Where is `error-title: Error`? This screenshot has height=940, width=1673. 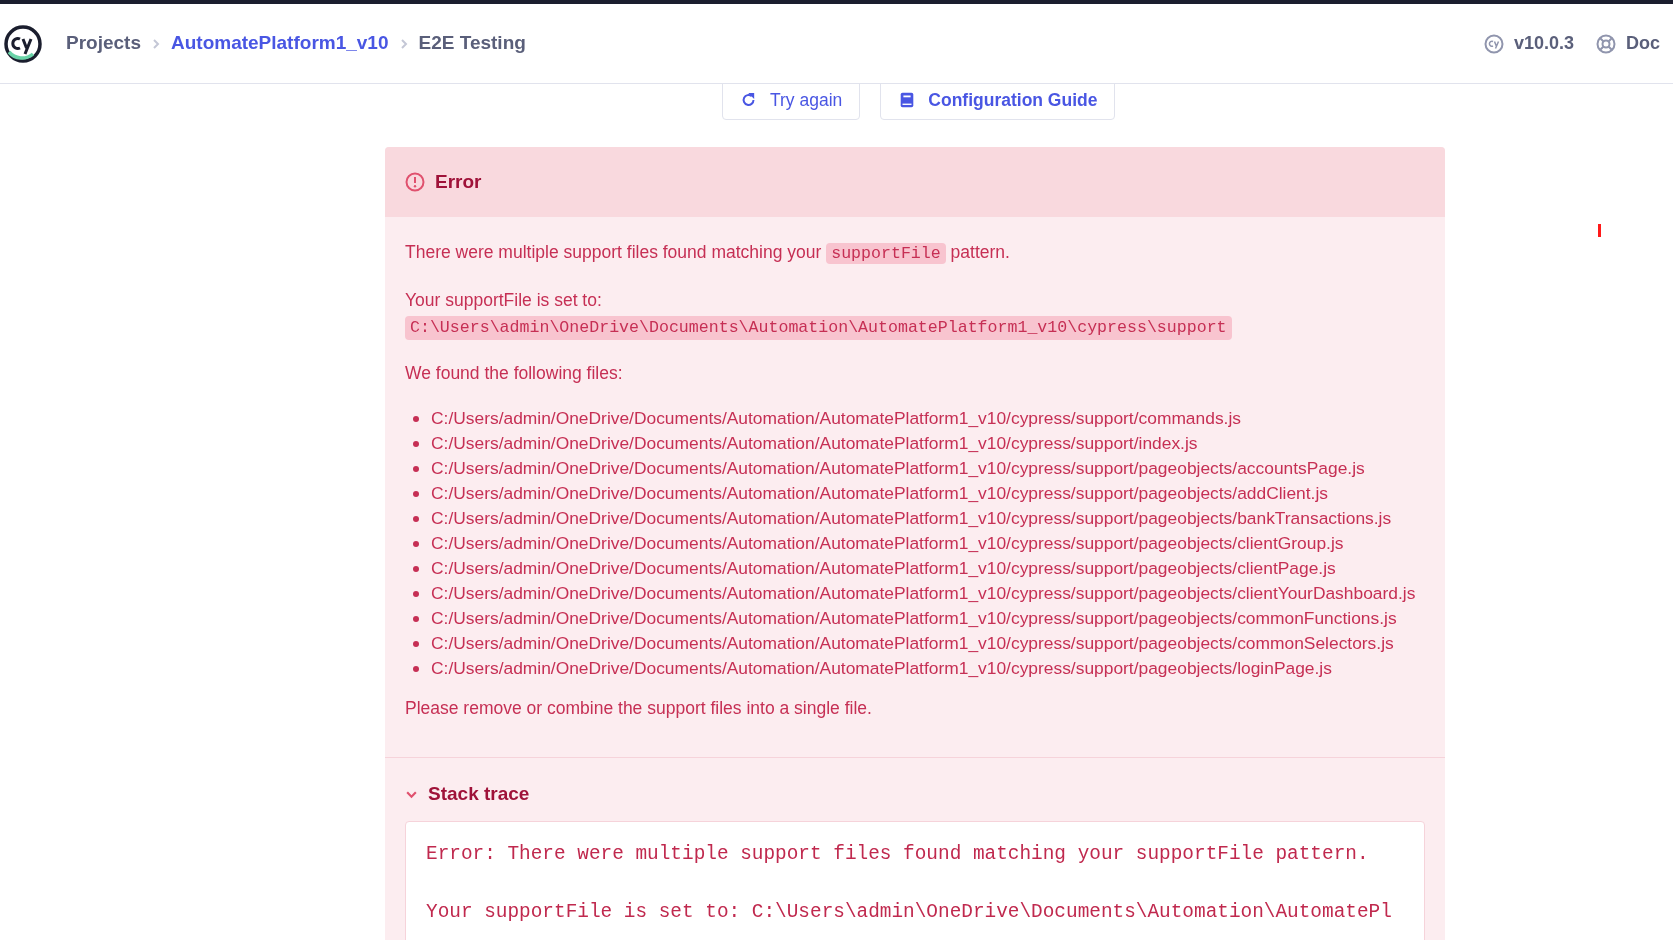
error-title: Error is located at coordinates (458, 181).